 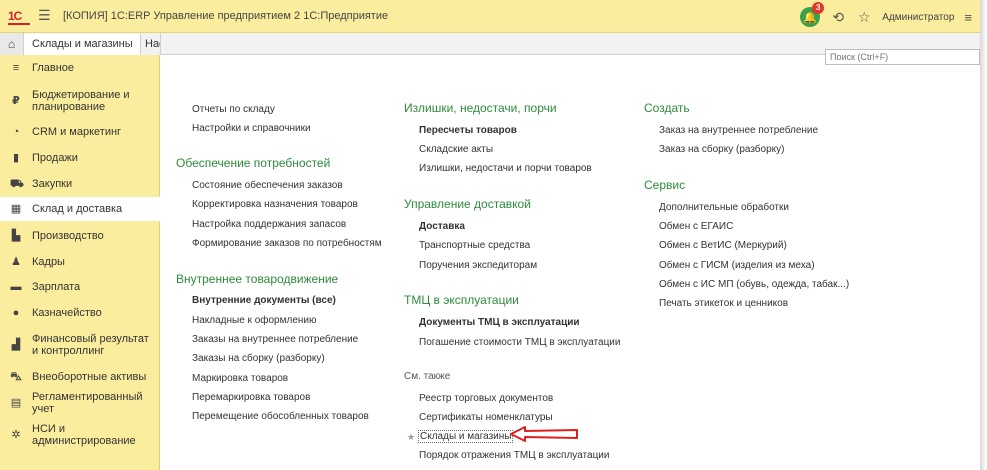 What do you see at coordinates (240, 378) in the screenshot?
I see `link-markirovka: Маркировка товаров` at bounding box center [240, 378].